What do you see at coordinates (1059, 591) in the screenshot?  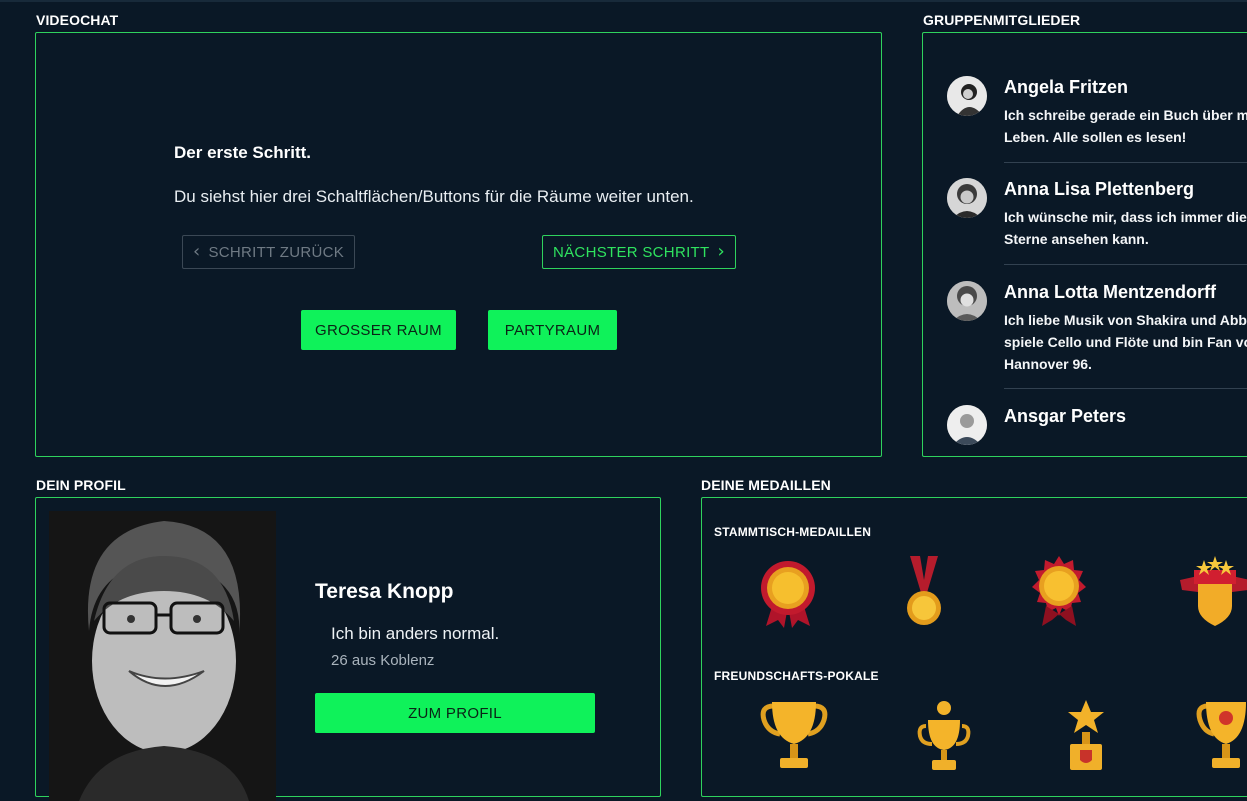 I see `sun-medal-icon` at bounding box center [1059, 591].